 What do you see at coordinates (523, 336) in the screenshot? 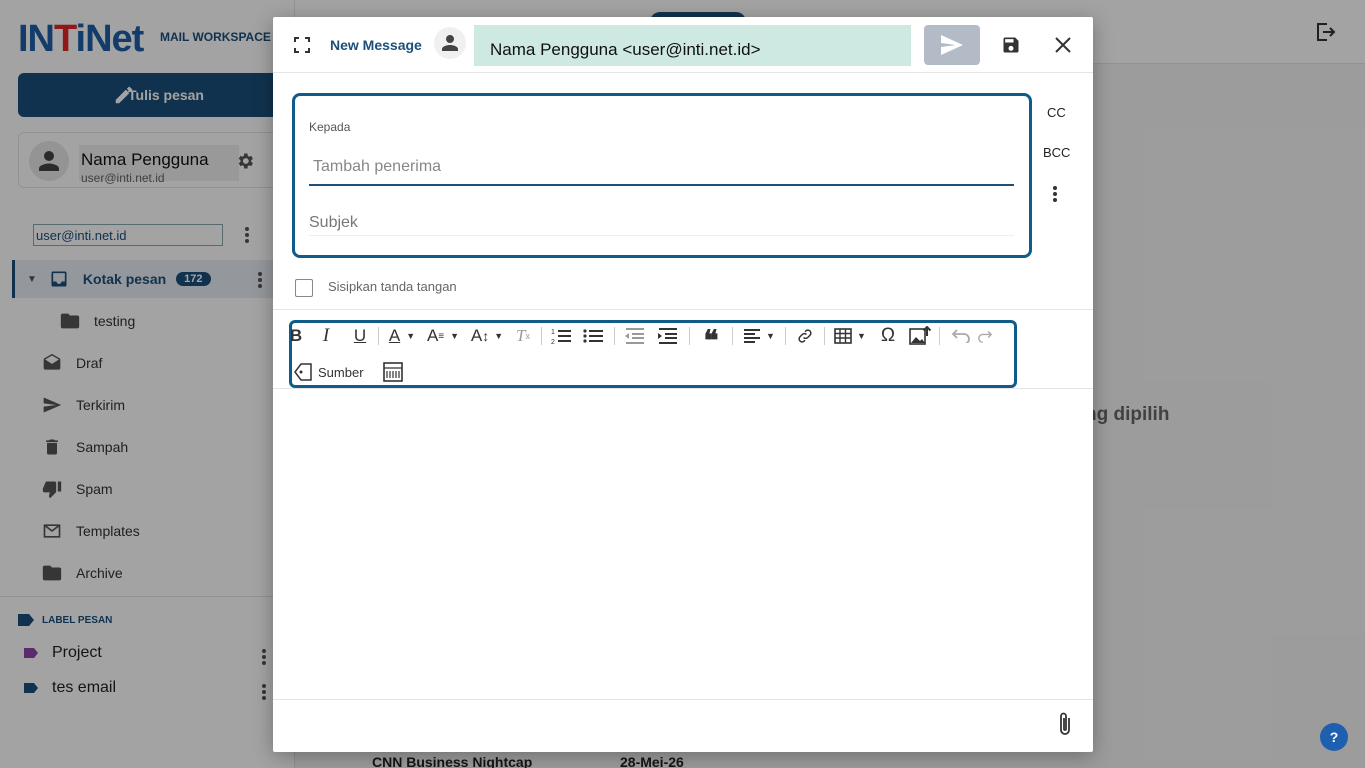
I see `clear-format-icon: Tx` at bounding box center [523, 336].